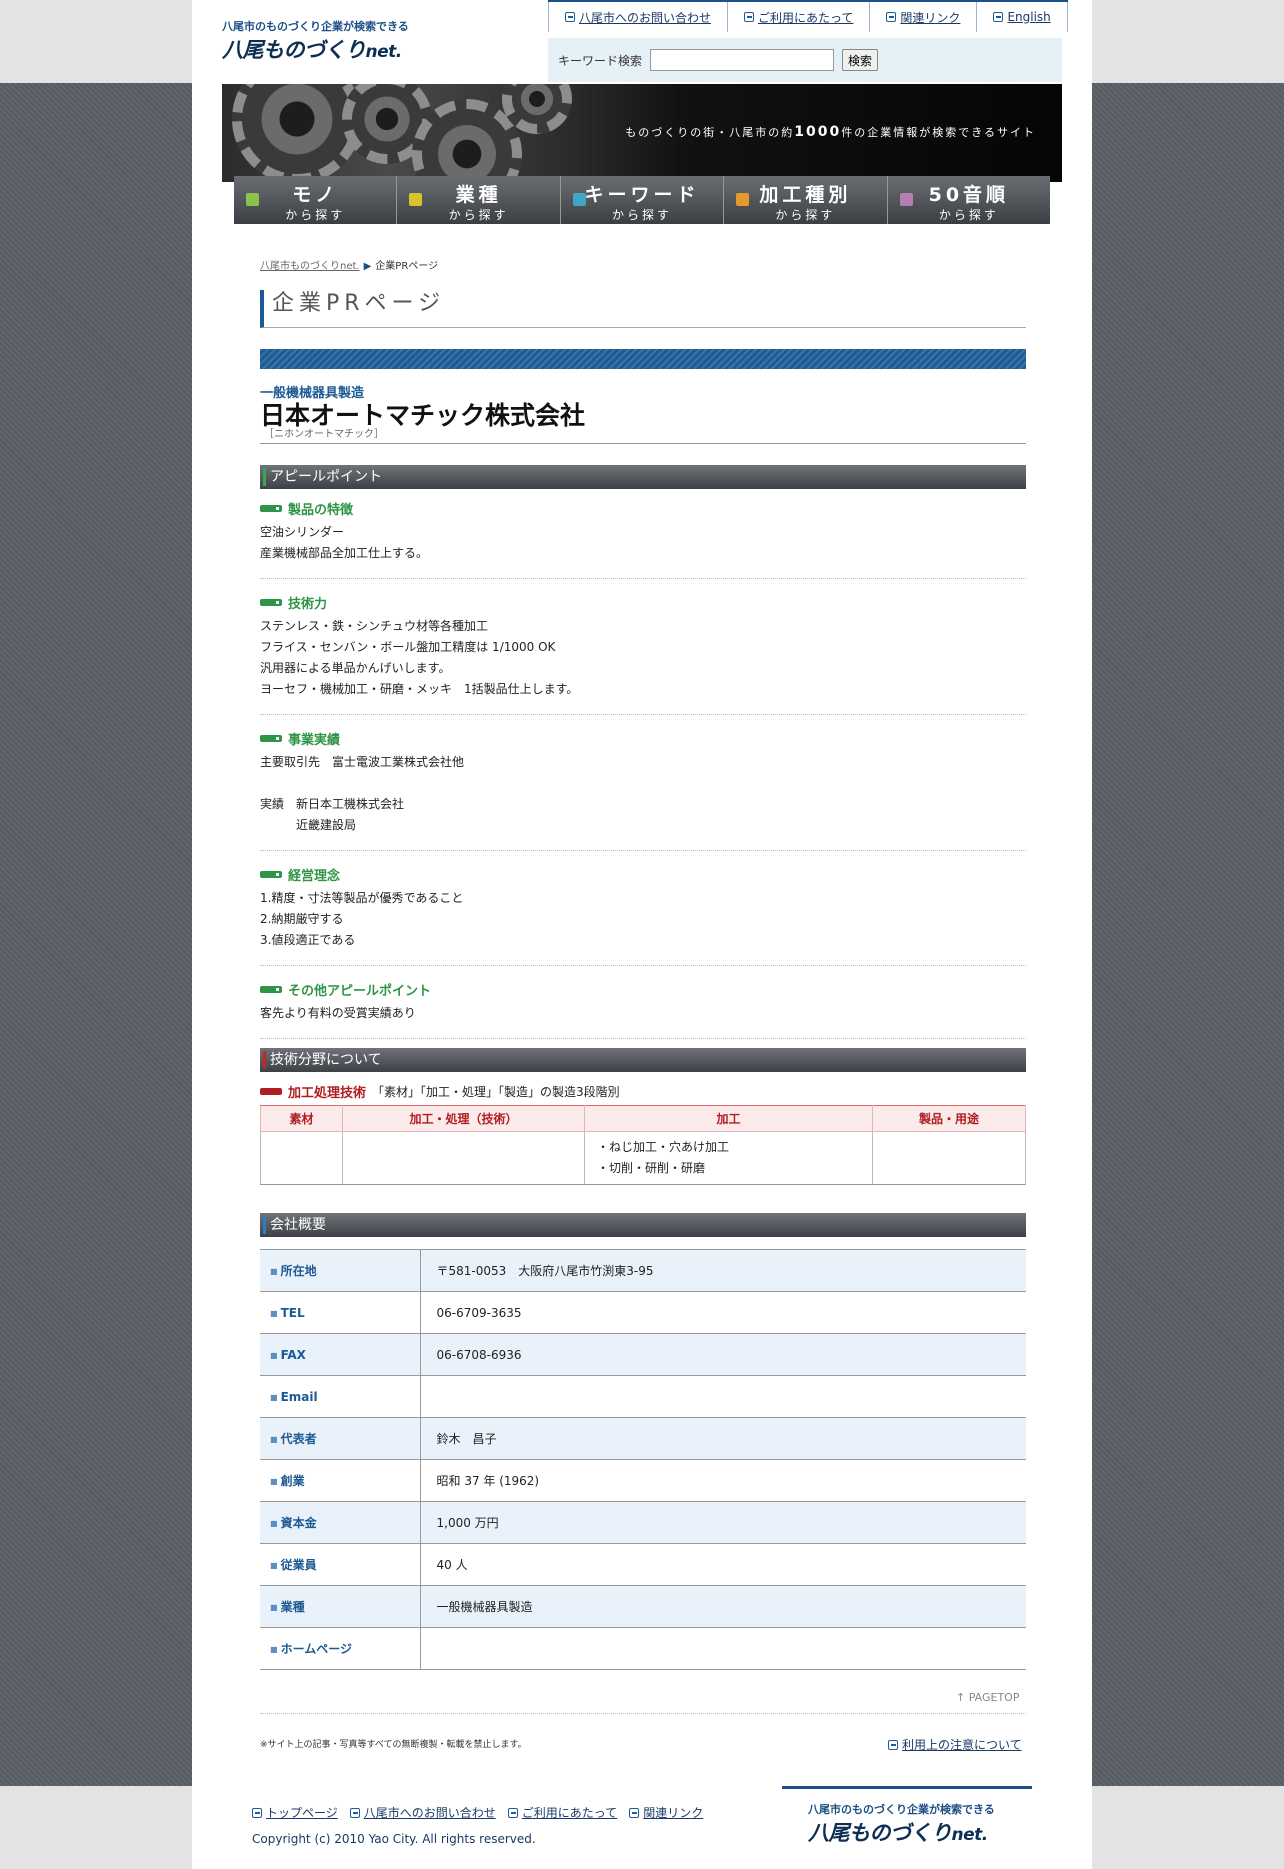 The width and height of the screenshot is (1284, 1869). I want to click on triangle-right-icon: ▶, so click(367, 266).